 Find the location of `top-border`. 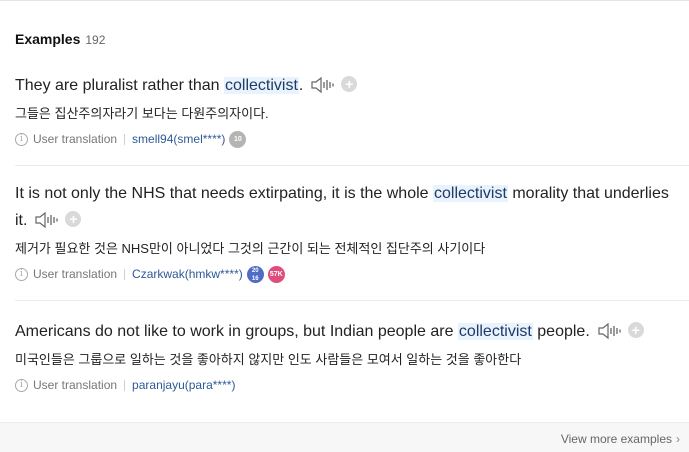

top-border is located at coordinates (344, 0).